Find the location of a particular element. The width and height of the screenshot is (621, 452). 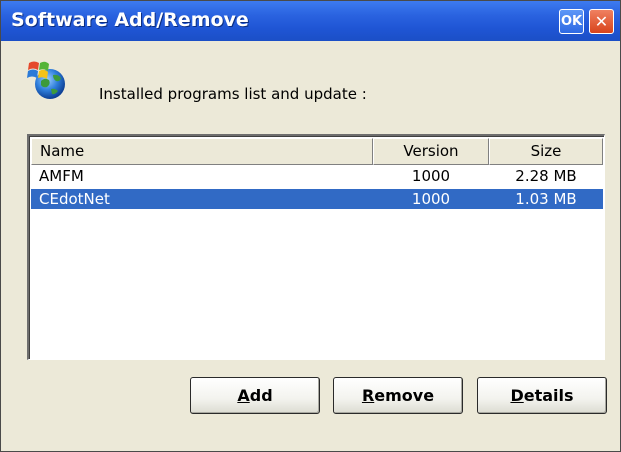

add-accel: A is located at coordinates (243, 395).